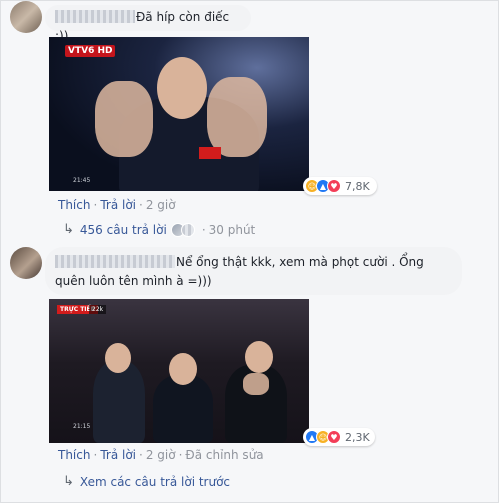 This screenshot has width=499, height=503. I want to click on reply-avatar, so click(187, 229).